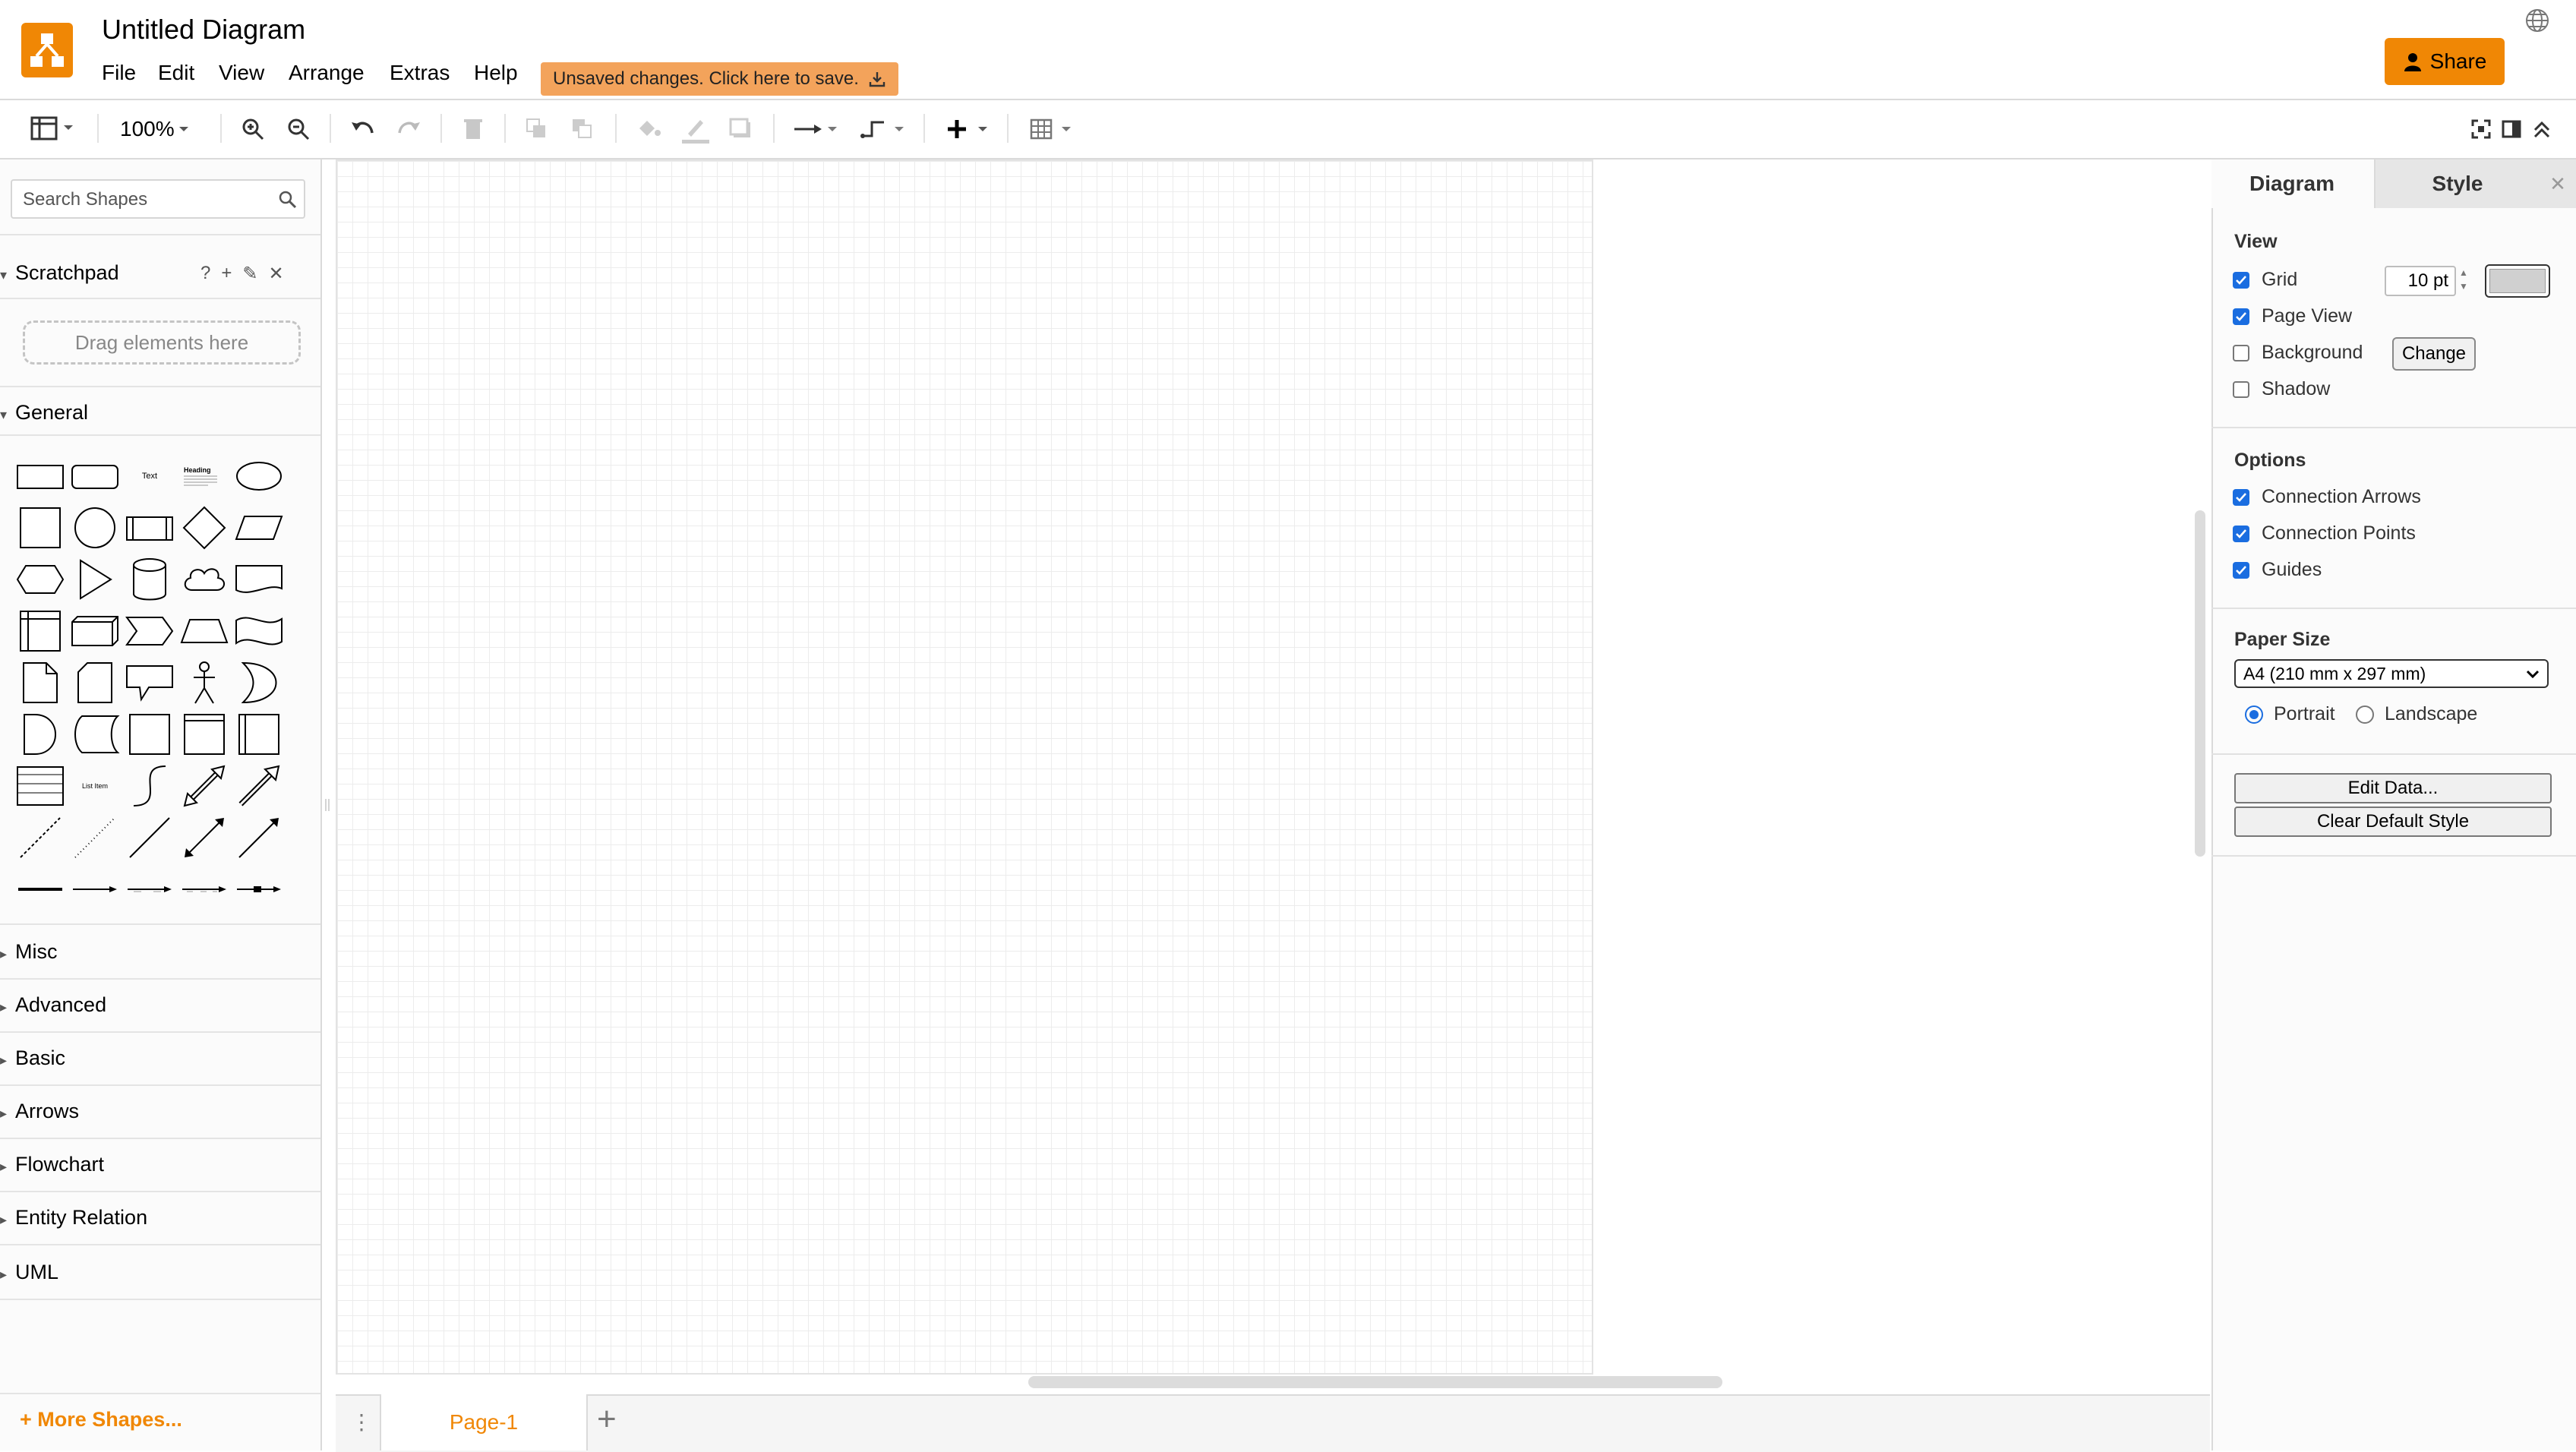 Image resolution: width=2576 pixels, height=1452 pixels. I want to click on menu-arrange: Arrange, so click(327, 73).